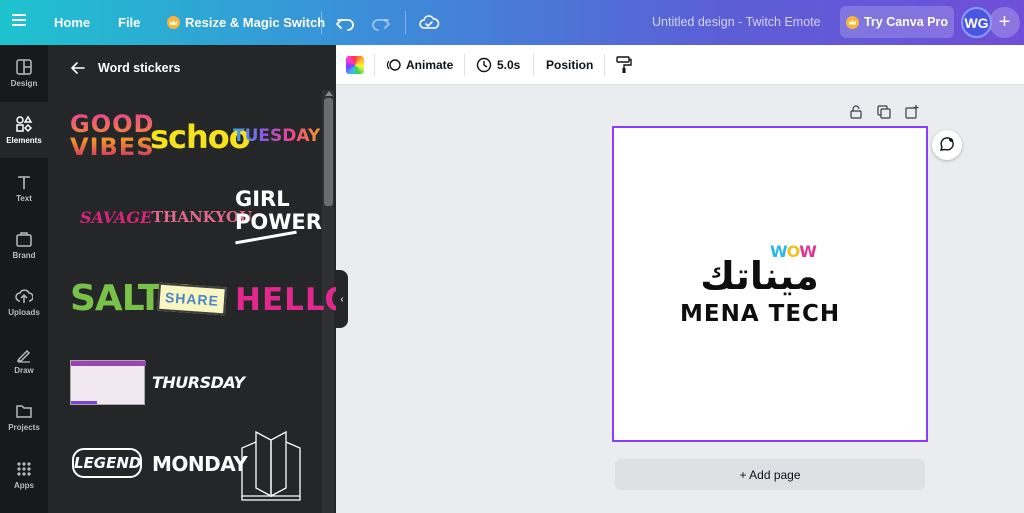 This screenshot has width=1024, height=513. What do you see at coordinates (856, 112) in the screenshot?
I see `lock-icon` at bounding box center [856, 112].